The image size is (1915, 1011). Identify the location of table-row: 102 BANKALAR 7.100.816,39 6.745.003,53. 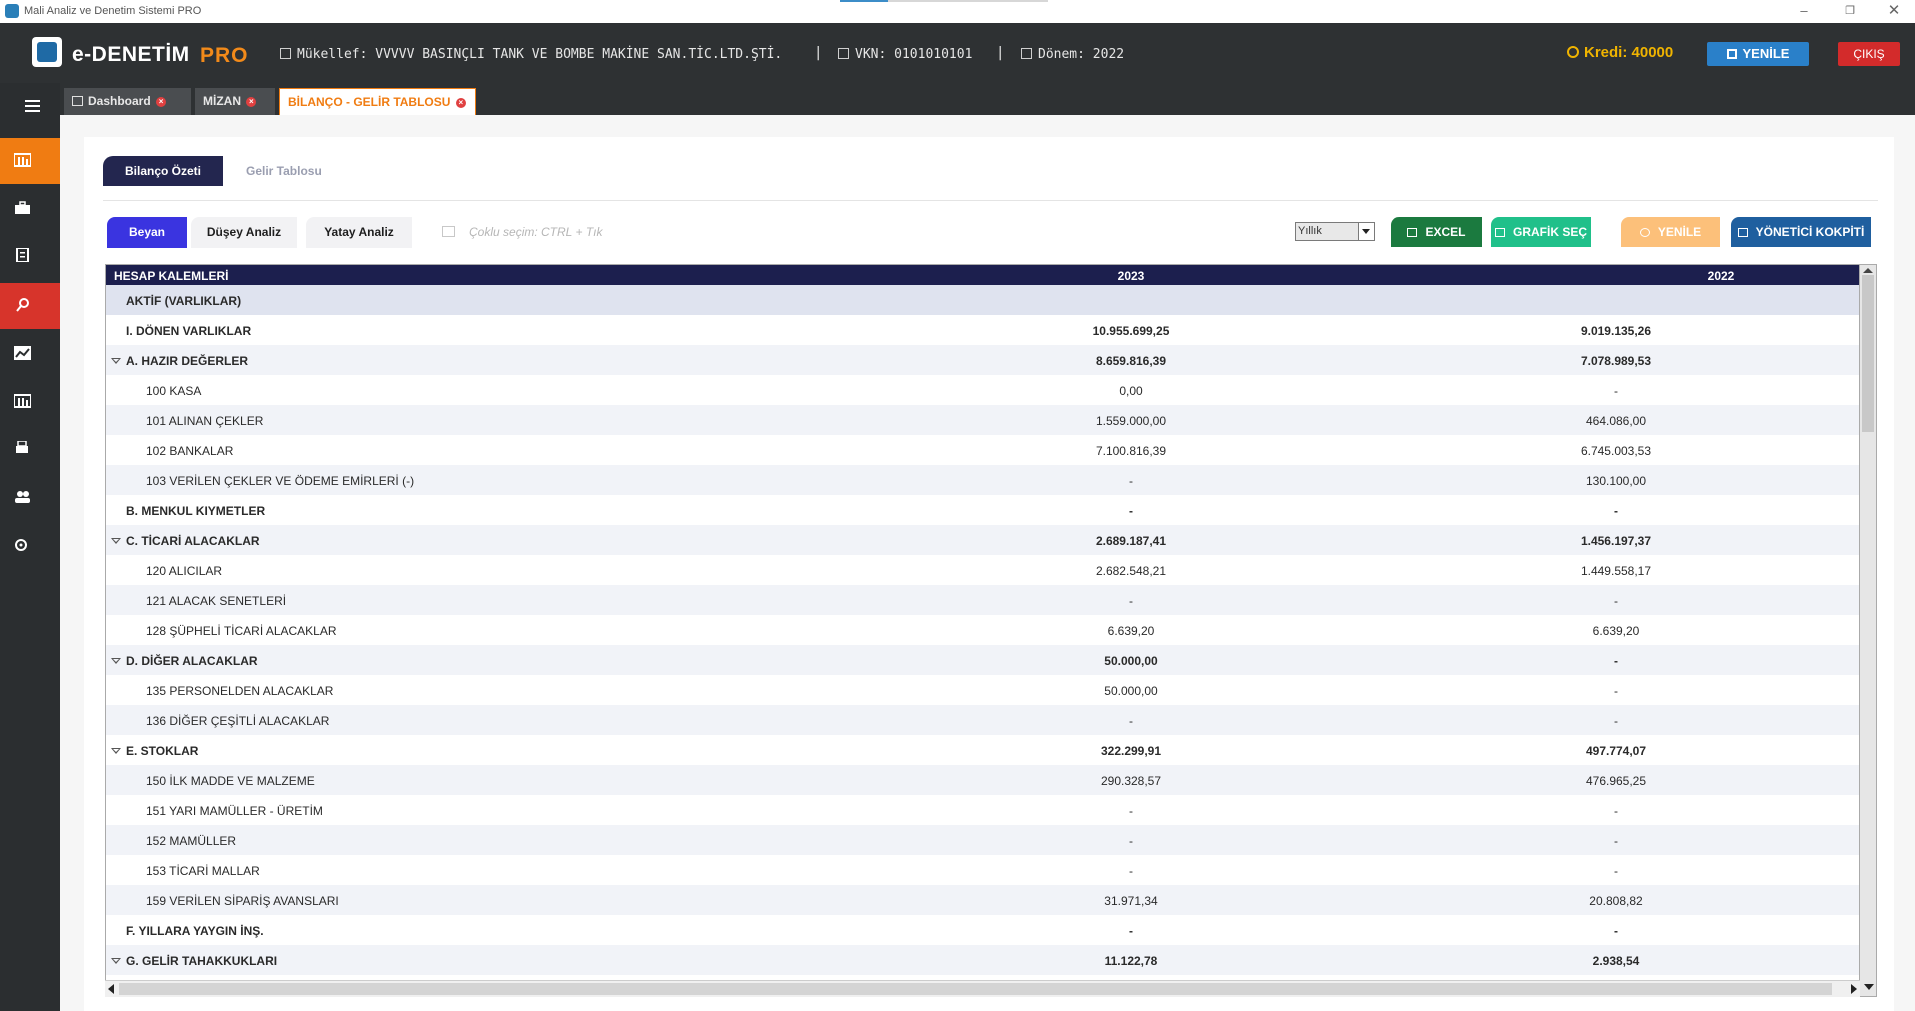
(982, 450).